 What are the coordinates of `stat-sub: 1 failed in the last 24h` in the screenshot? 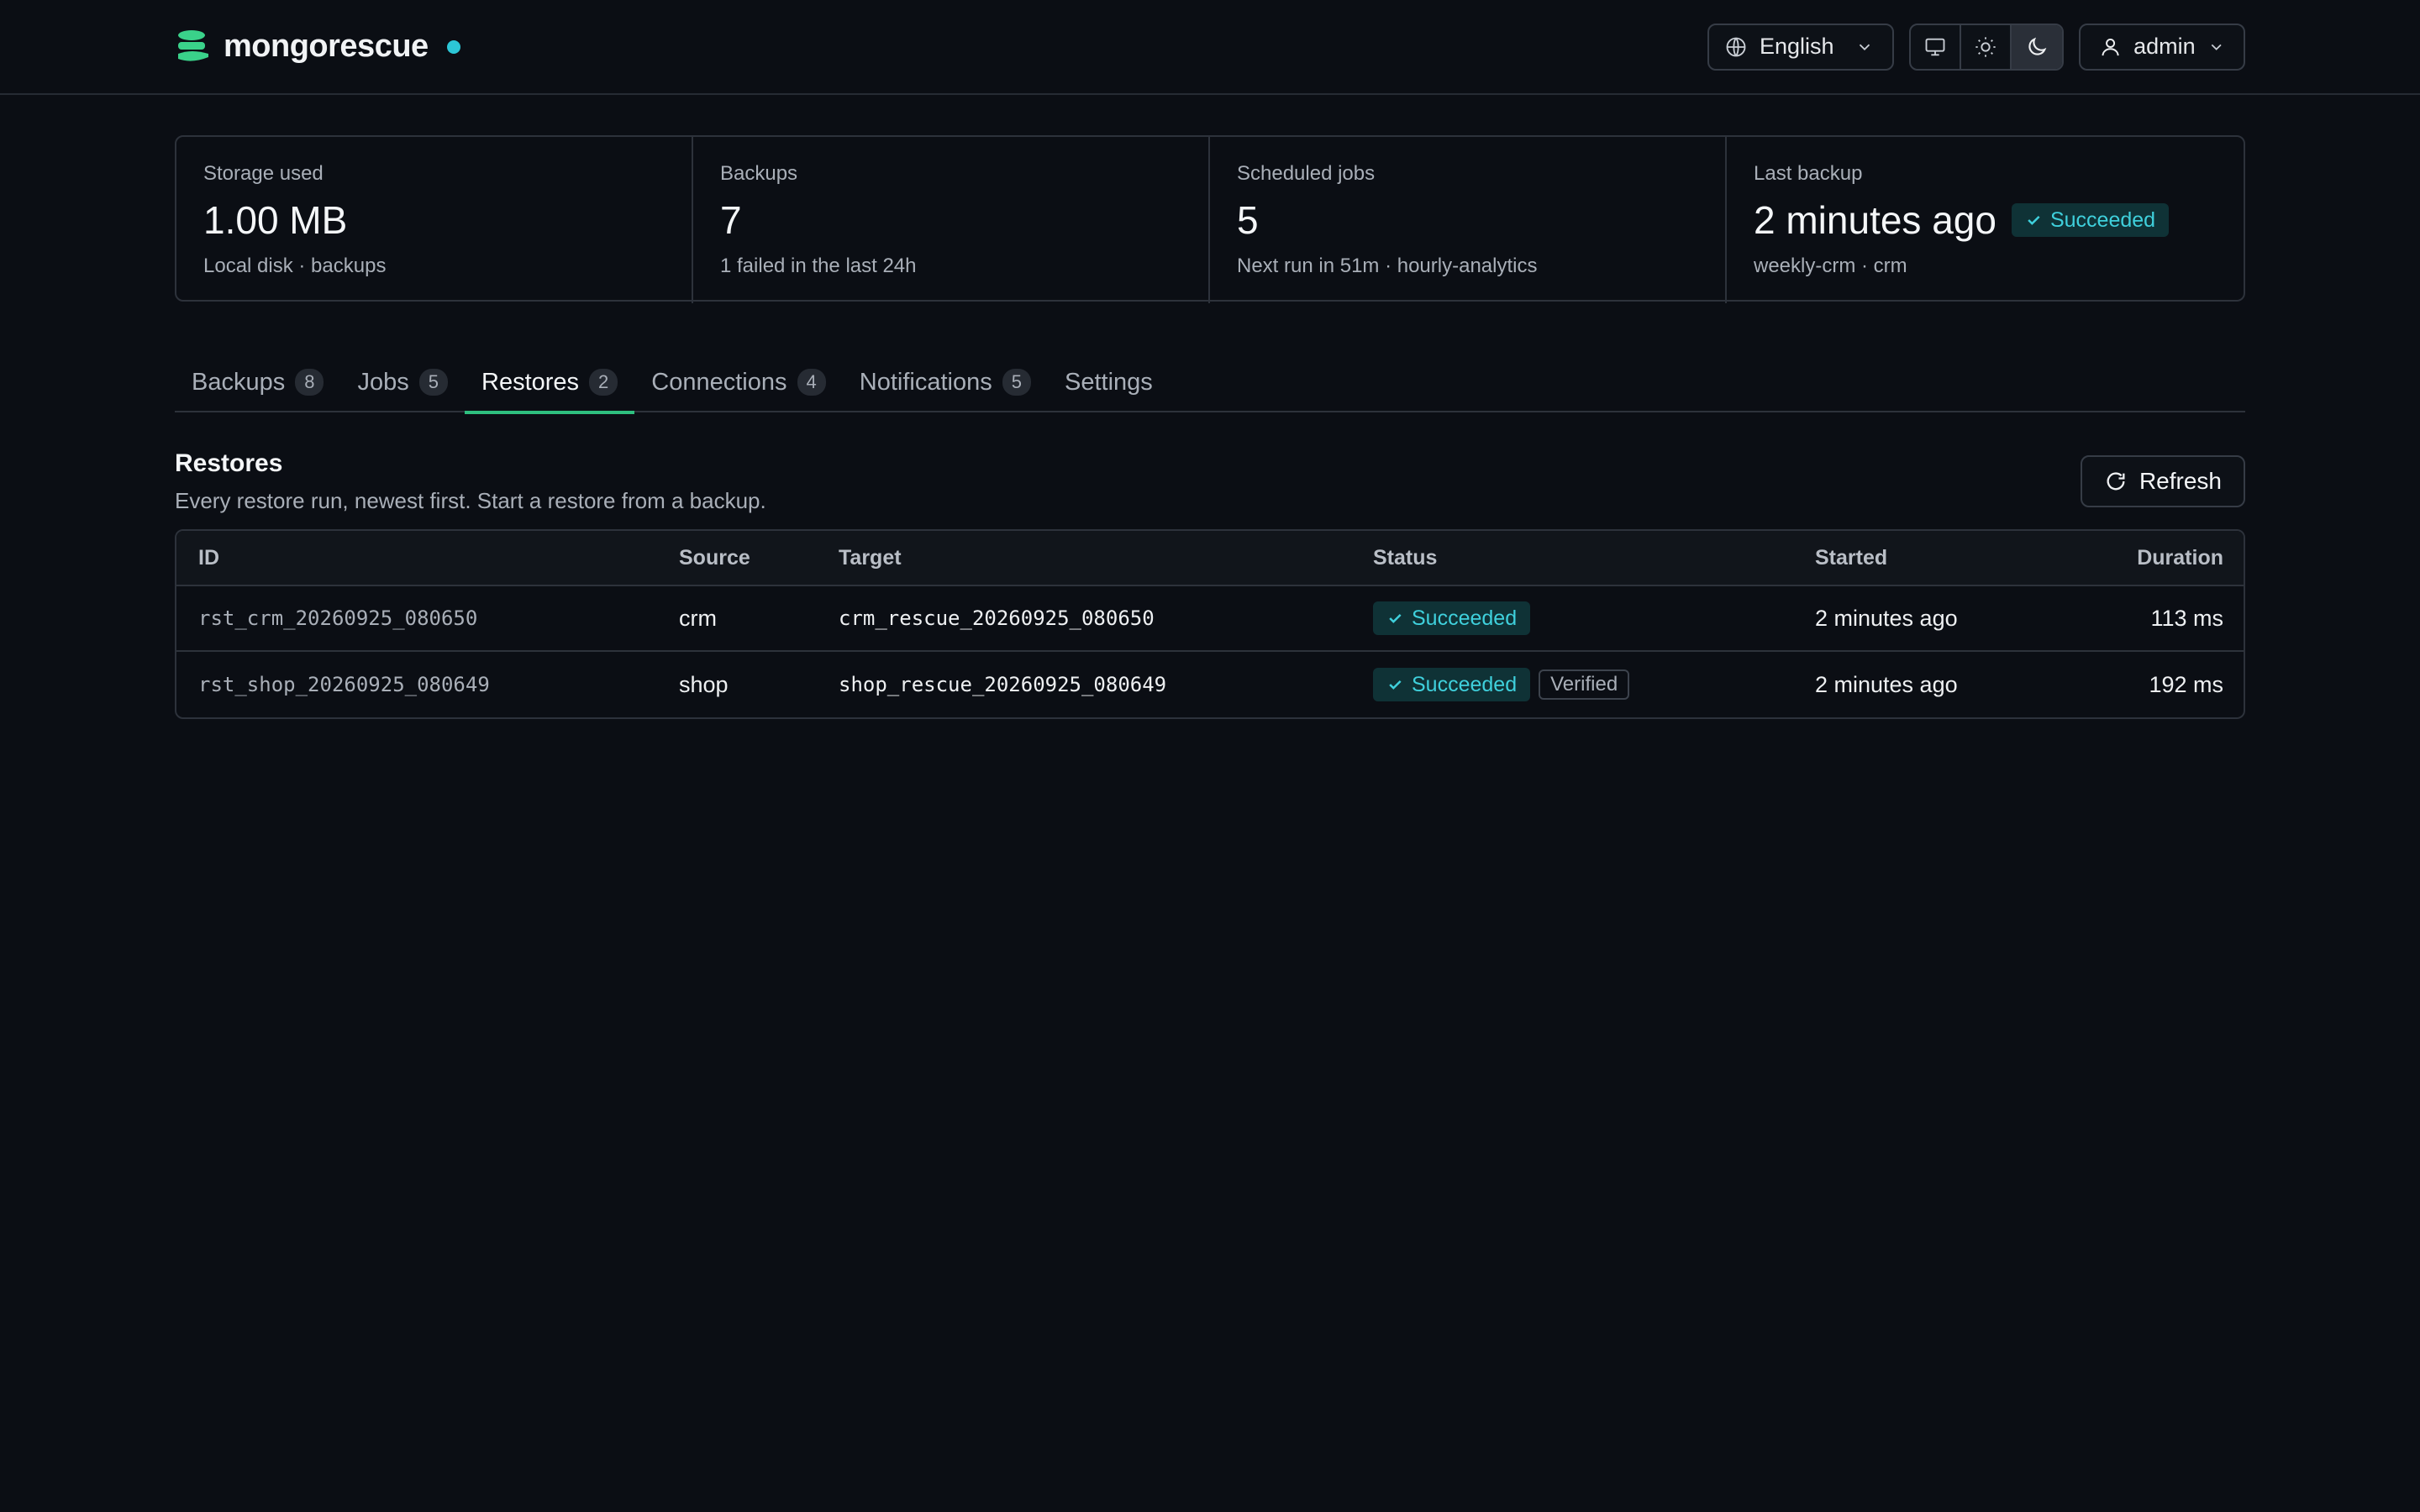 It's located at (818, 266).